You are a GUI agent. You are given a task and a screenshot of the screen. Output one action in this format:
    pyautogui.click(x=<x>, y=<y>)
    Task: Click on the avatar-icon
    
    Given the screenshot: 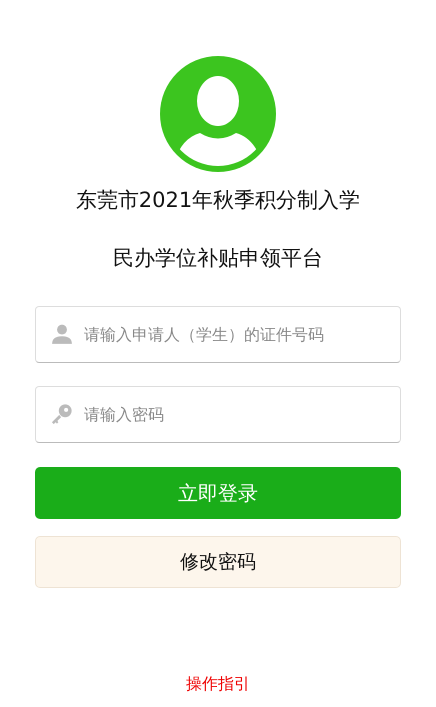 What is the action you would take?
    pyautogui.click(x=218, y=114)
    